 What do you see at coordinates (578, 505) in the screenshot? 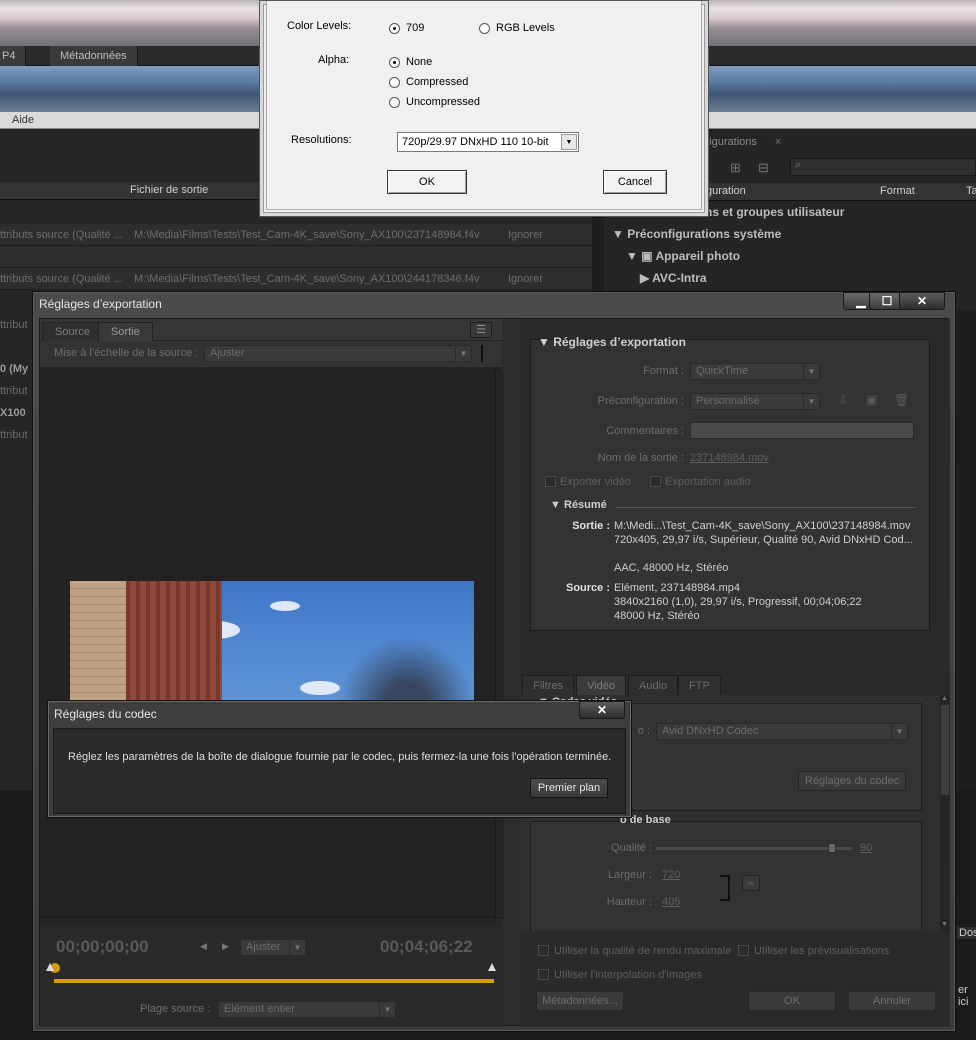
I see `summary-title: ▼ Résumé` at bounding box center [578, 505].